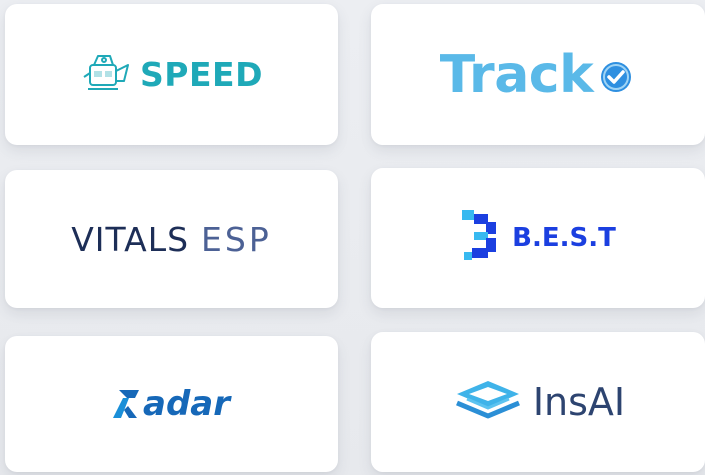 Image resolution: width=705 pixels, height=475 pixels. I want to click on radar-logo: adar, so click(171, 404).